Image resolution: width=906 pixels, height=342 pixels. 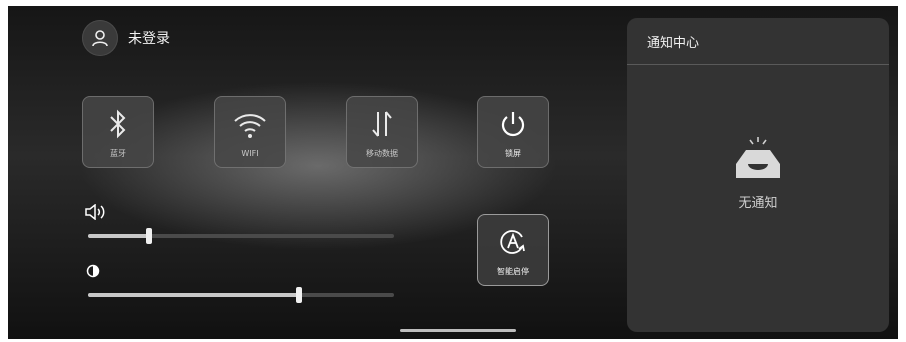 I want to click on brightness-slider, so click(x=241, y=295).